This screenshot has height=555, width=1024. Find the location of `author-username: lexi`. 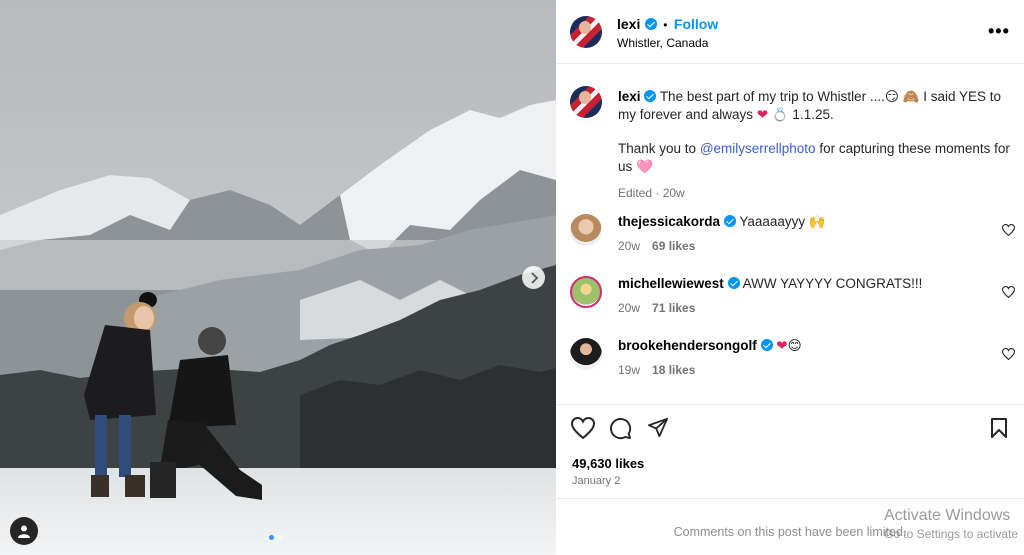

author-username: lexi is located at coordinates (628, 24).